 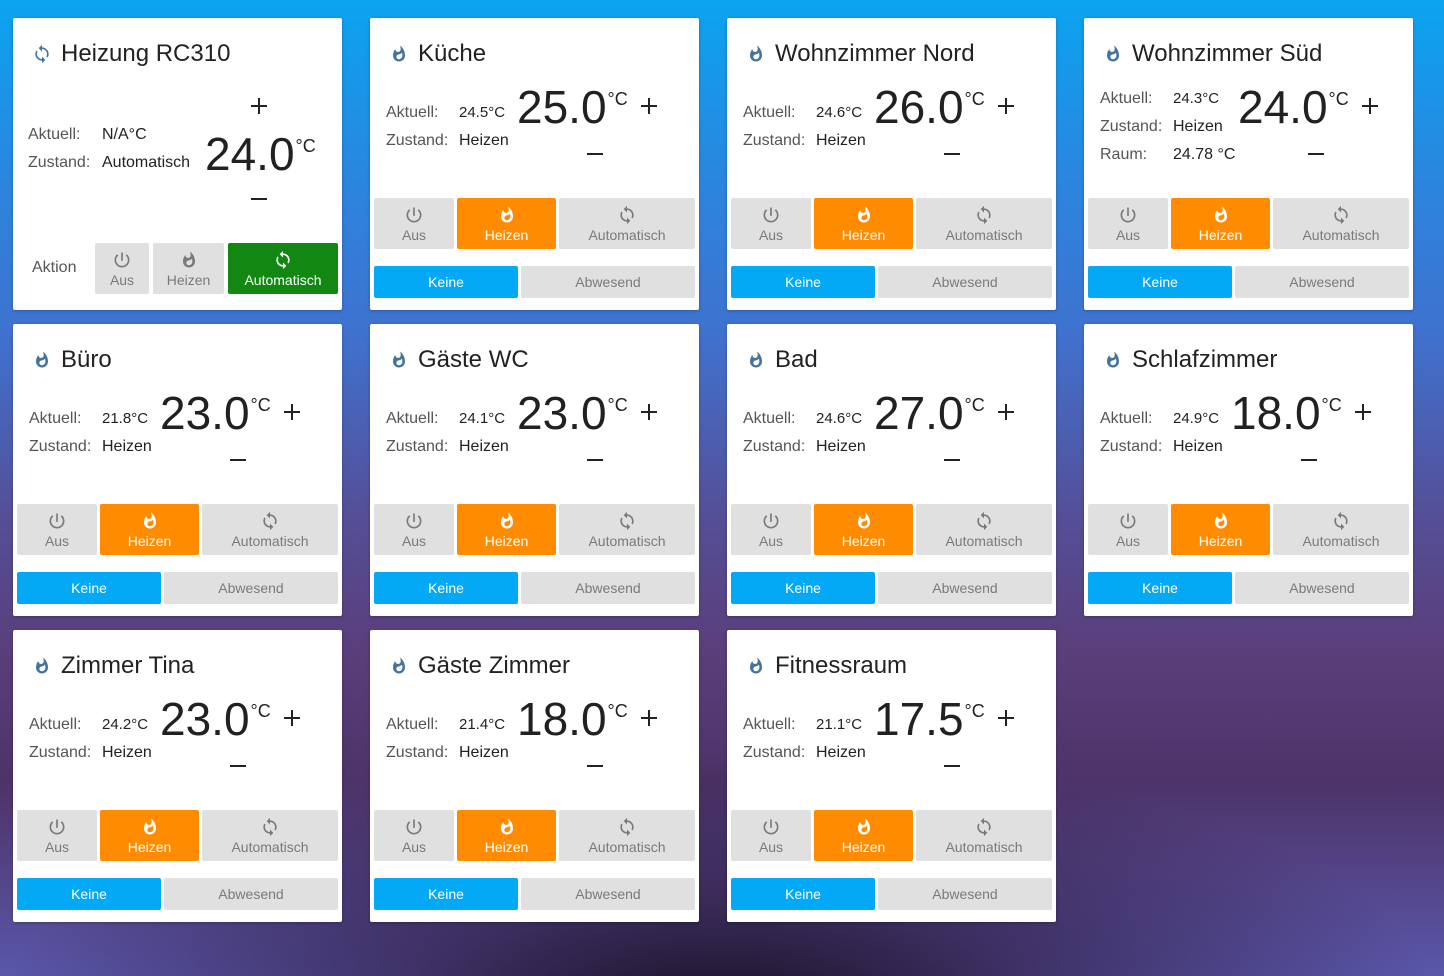 I want to click on target-value: 18.0, so click(x=562, y=719).